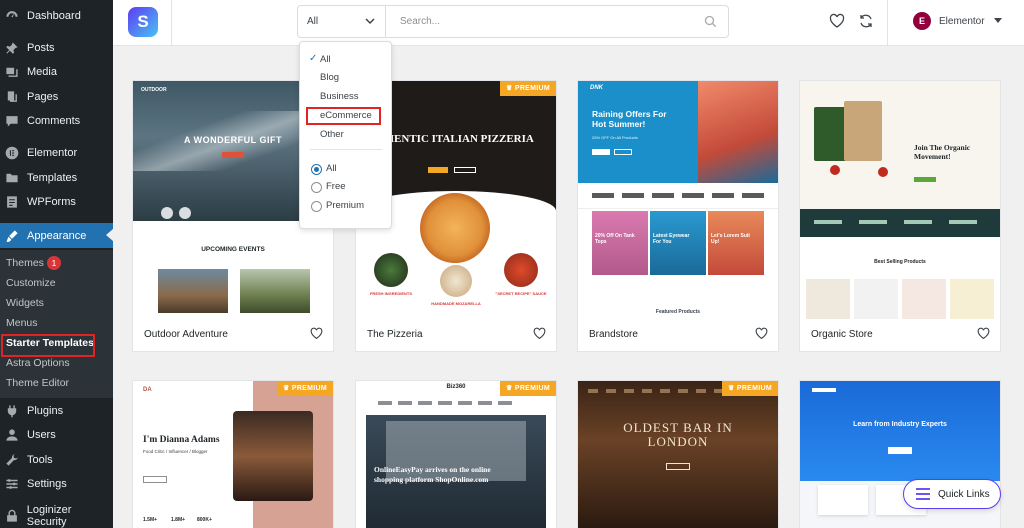 This screenshot has width=1024, height=528. Describe the element at coordinates (25, 303) in the screenshot. I see `submenu-item-widgets: Widgets` at that location.